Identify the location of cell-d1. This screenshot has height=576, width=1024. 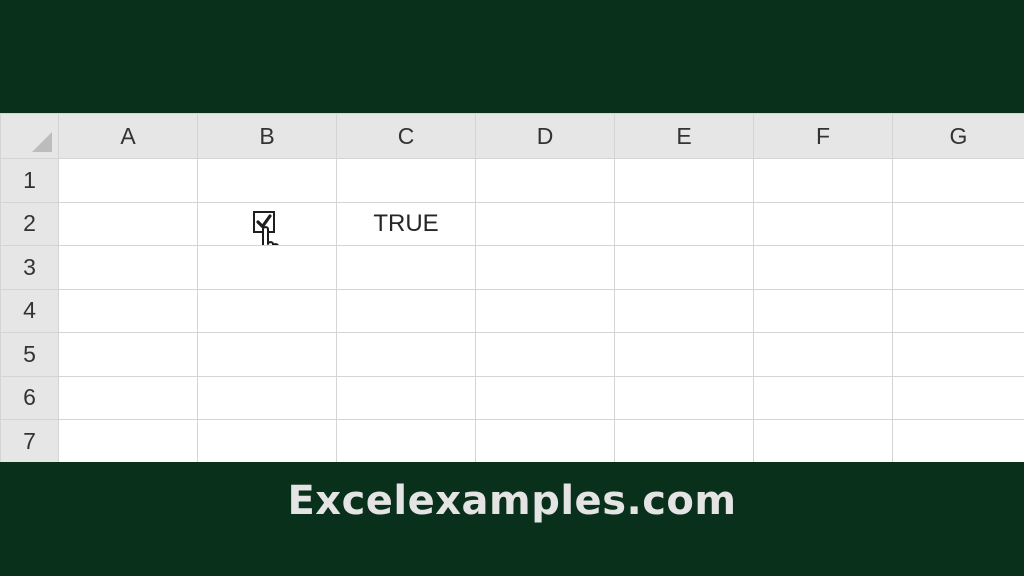
(545, 180).